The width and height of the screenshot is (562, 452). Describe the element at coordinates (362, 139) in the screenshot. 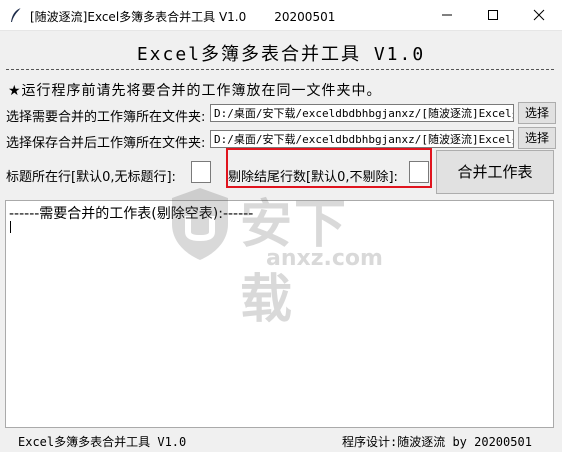

I see `target-folder-input: D:/桌面/安下载/exceldbdbhbgjanxz/[随波逐流]Excel多` at that location.